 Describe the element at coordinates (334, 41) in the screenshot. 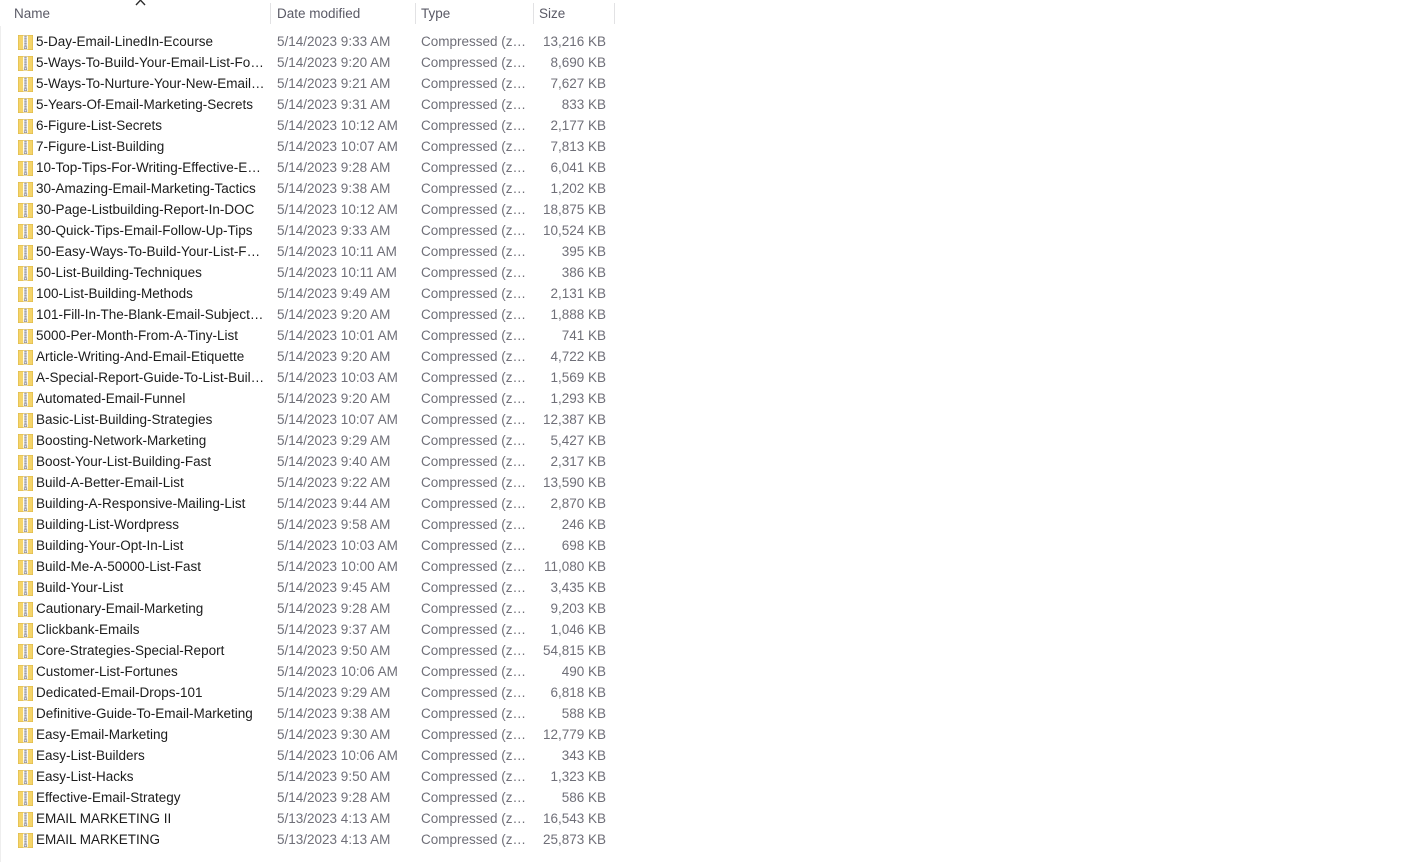

I see `file-date-modified-cell: 5/14/2023 9:33 AM` at that location.